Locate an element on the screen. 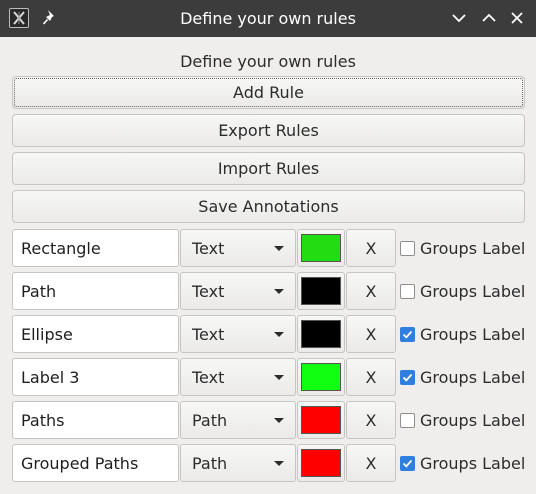 This screenshot has height=494, width=536. rule-row: Grouped Paths Path X Groups Label is located at coordinates (270, 463).